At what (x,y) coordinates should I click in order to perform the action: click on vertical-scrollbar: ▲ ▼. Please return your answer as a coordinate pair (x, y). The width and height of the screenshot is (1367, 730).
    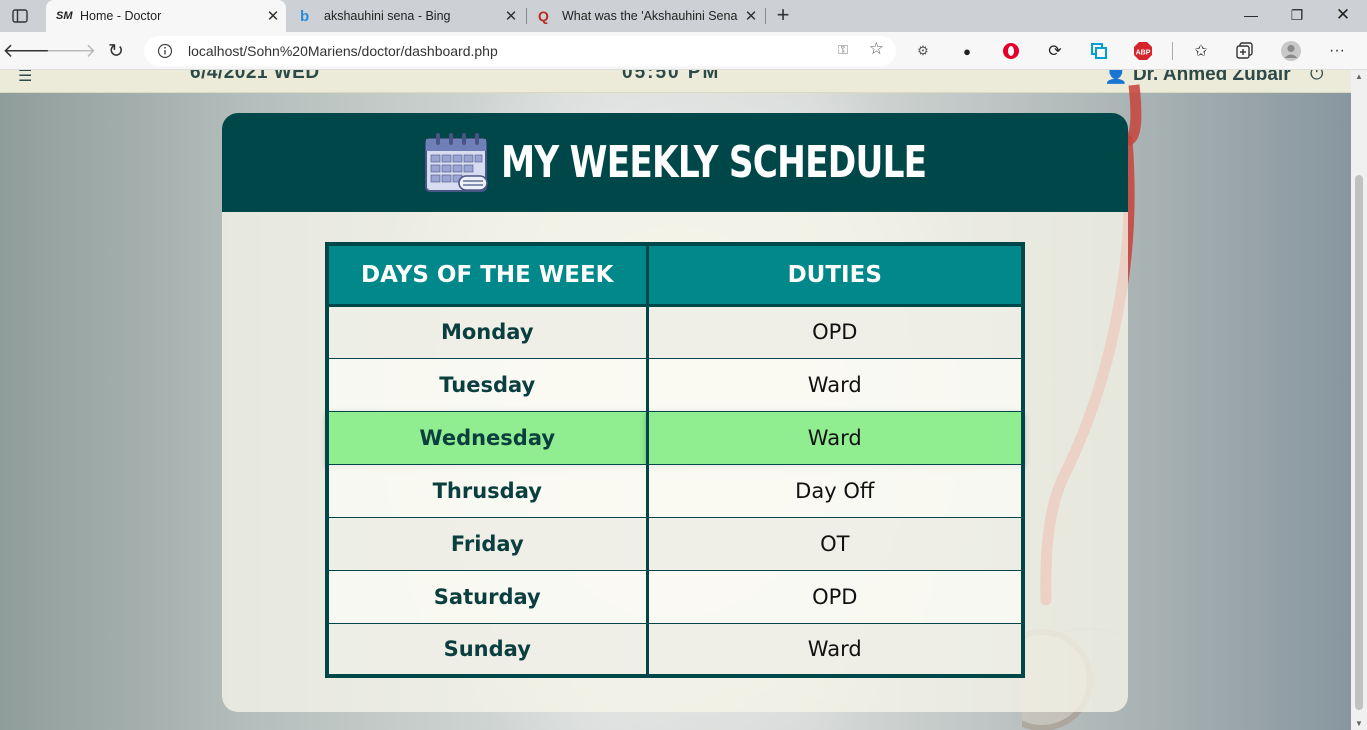
    Looking at the image, I should click on (1359, 400).